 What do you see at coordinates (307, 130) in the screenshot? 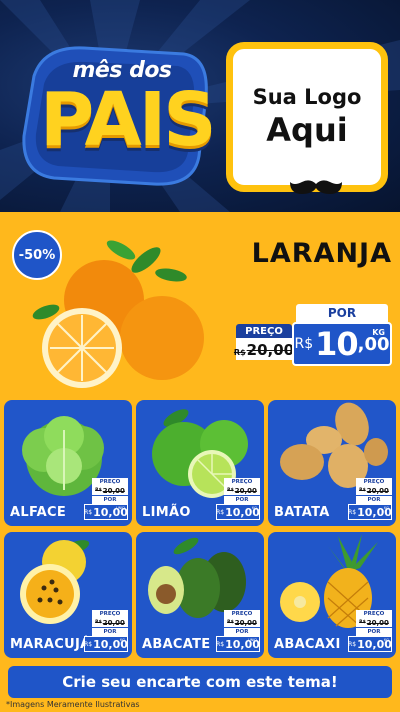
I see `logo-line-2: Aqui` at bounding box center [307, 130].